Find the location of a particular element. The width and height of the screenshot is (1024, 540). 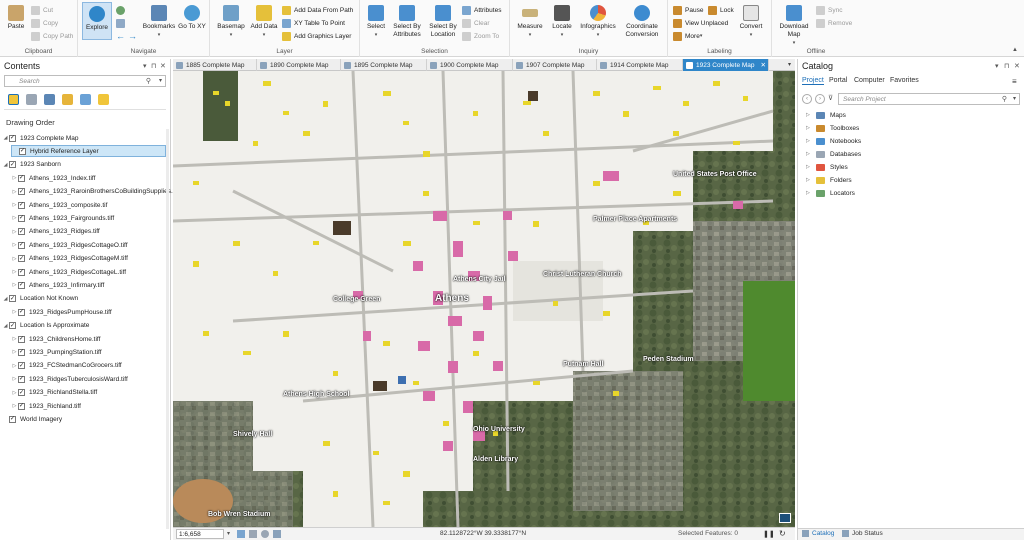

measure-button: Measure ▾ is located at coordinates (530, 22).